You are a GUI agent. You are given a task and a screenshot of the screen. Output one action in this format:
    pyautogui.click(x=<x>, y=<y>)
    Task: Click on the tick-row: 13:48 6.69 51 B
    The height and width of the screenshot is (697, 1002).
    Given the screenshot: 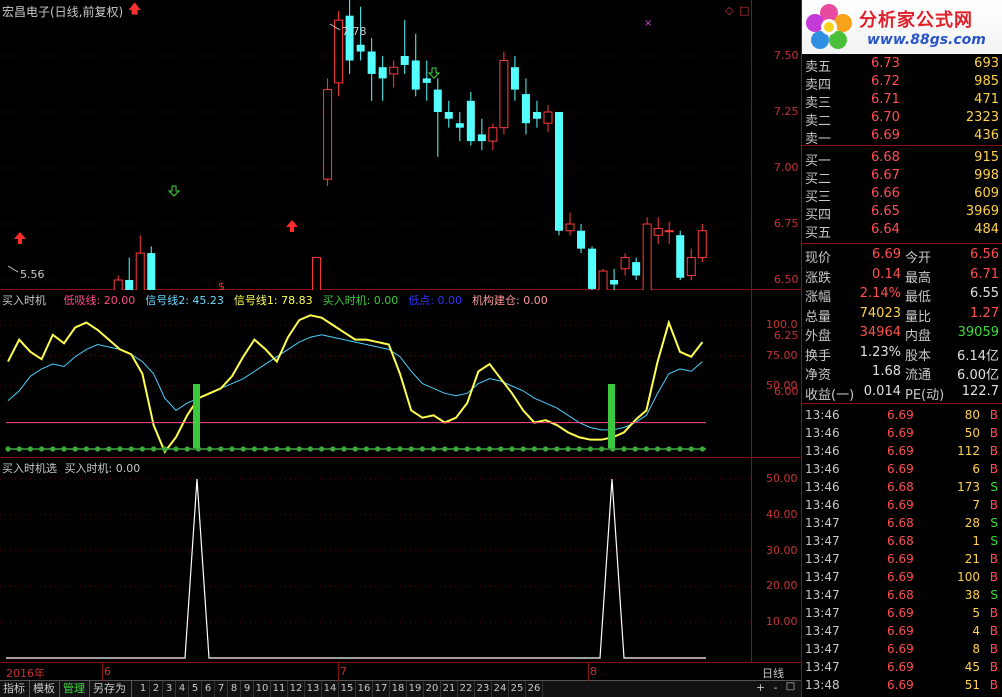 What is the action you would take?
    pyautogui.click(x=901, y=685)
    